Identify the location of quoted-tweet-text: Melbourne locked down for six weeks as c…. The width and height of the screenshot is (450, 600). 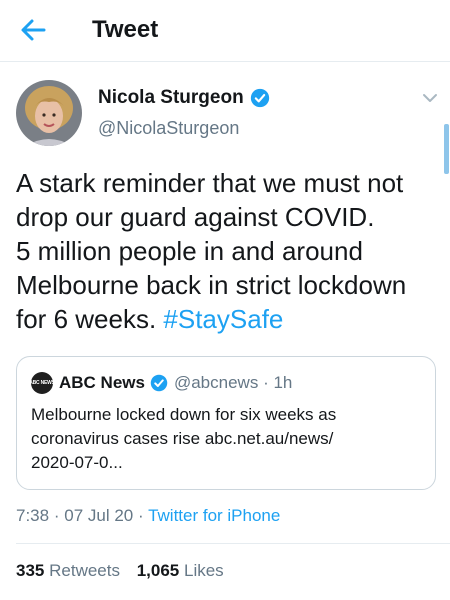
(227, 439).